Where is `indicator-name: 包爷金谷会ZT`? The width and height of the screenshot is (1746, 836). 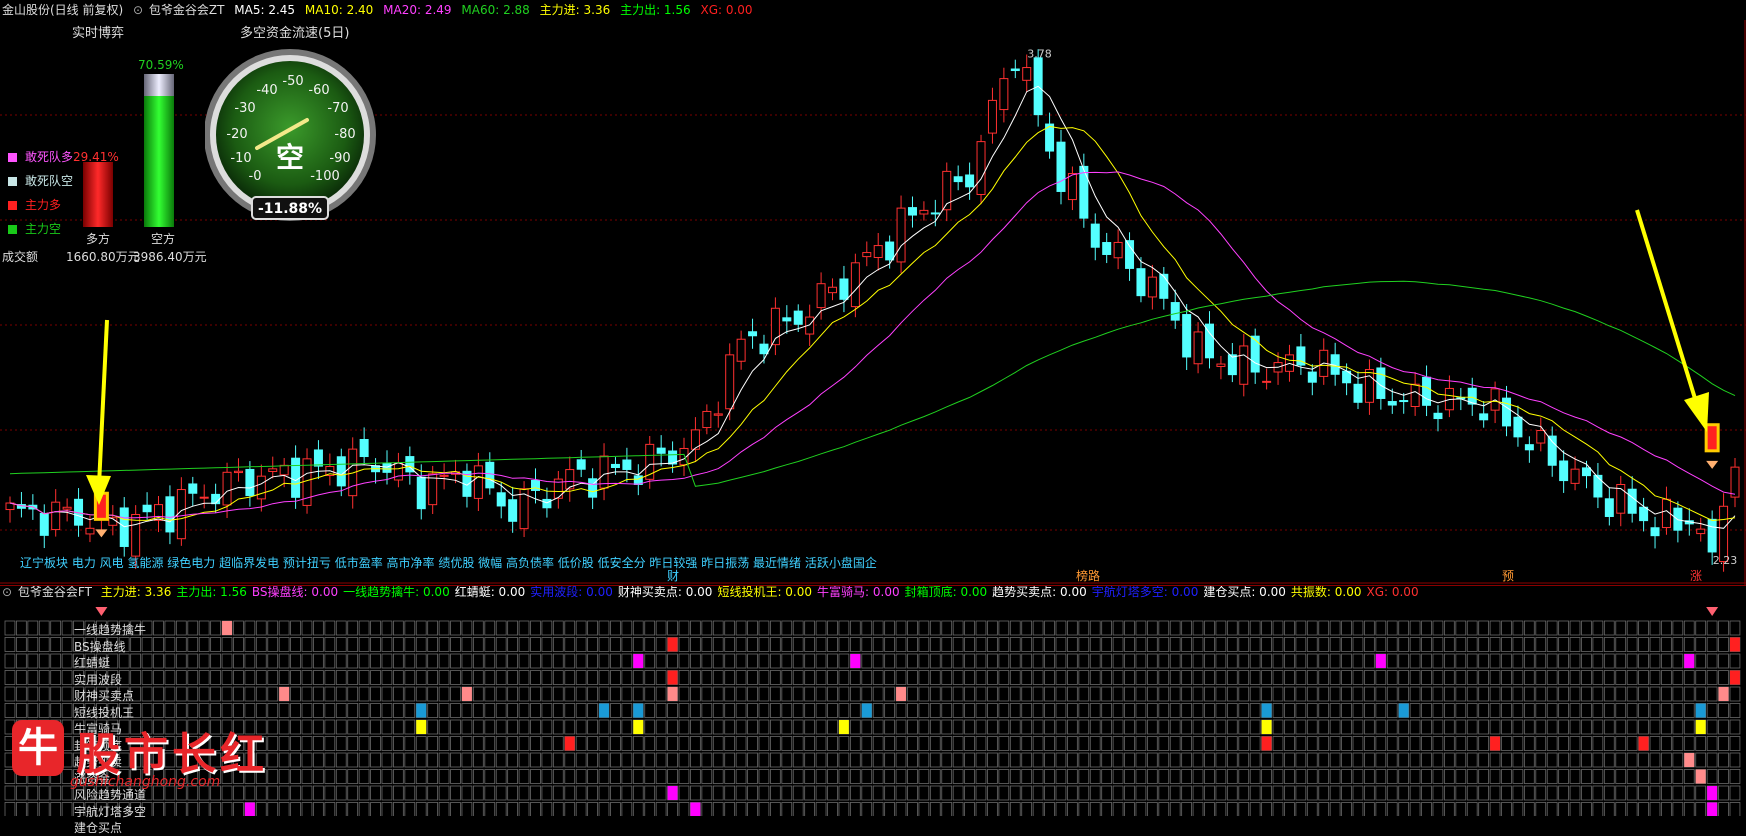 indicator-name: 包爷金谷会ZT is located at coordinates (187, 10).